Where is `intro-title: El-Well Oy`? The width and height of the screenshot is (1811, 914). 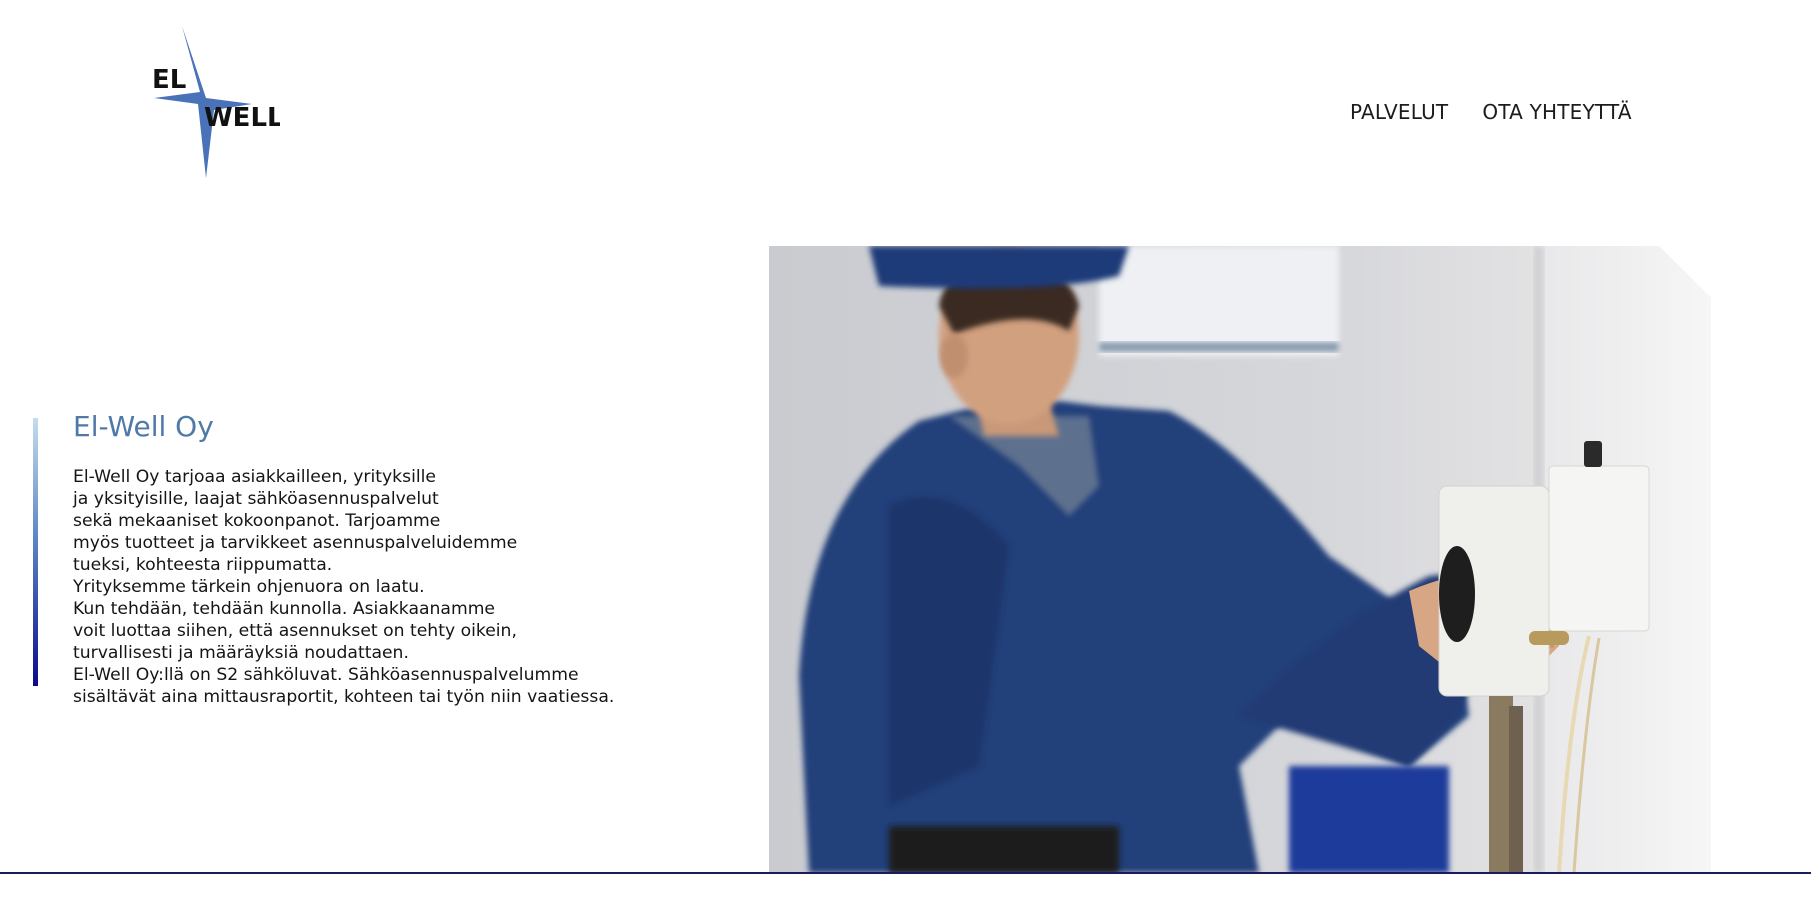
intro-title: El-Well Oy is located at coordinates (143, 426).